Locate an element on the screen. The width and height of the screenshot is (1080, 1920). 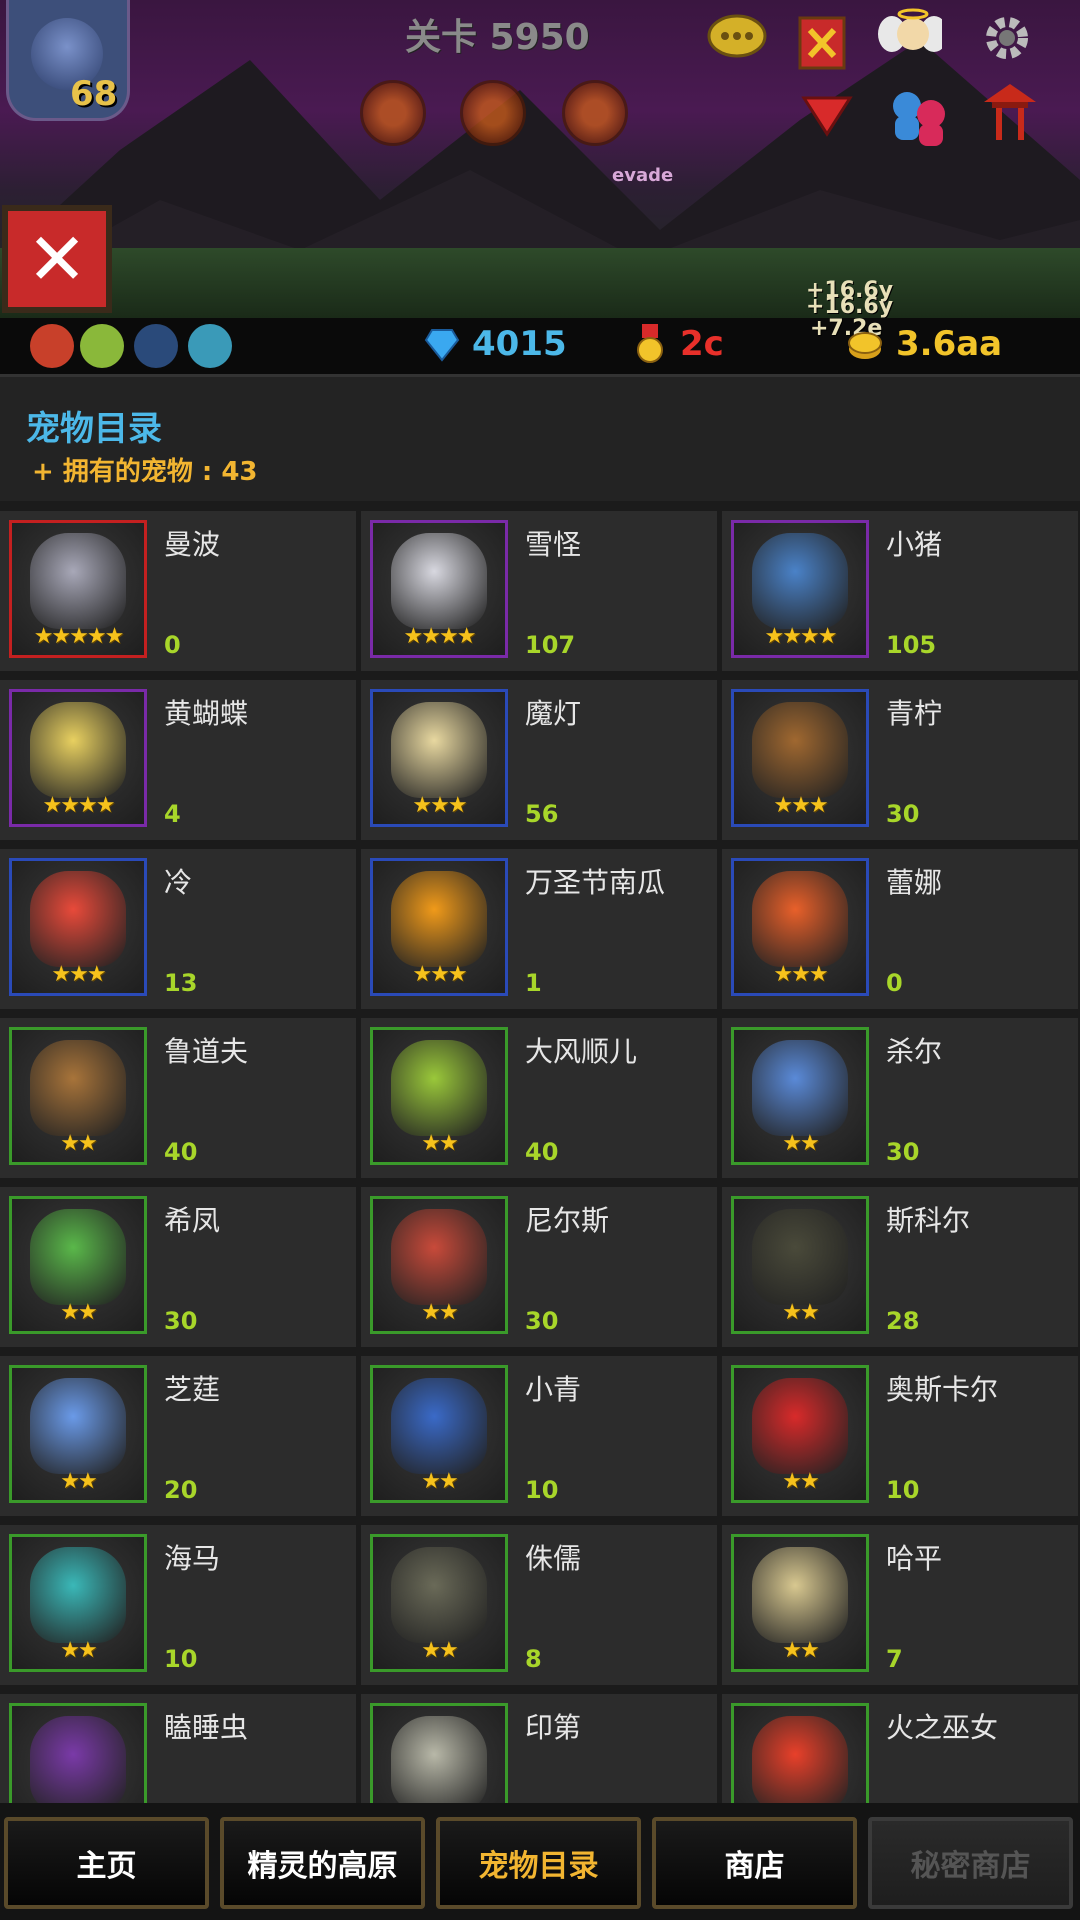
shrine-icon is located at coordinates (1010, 112).